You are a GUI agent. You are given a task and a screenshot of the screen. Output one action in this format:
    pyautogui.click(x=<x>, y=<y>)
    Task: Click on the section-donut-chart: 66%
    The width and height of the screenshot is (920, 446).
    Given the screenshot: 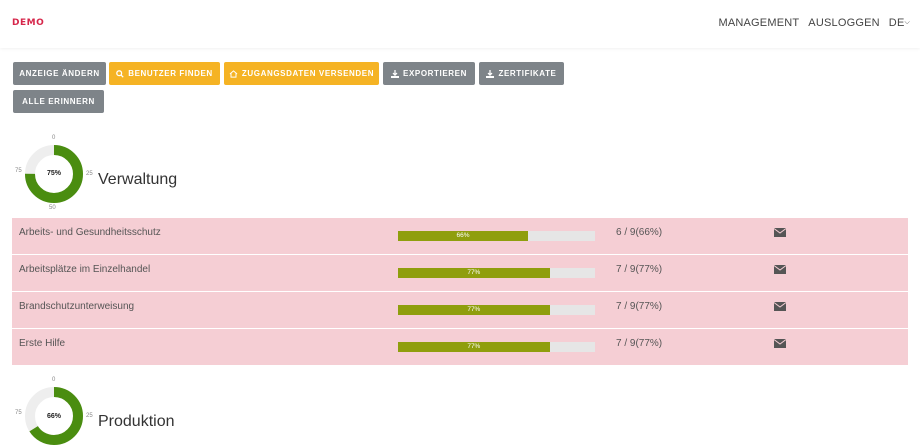 What is the action you would take?
    pyautogui.click(x=54, y=416)
    